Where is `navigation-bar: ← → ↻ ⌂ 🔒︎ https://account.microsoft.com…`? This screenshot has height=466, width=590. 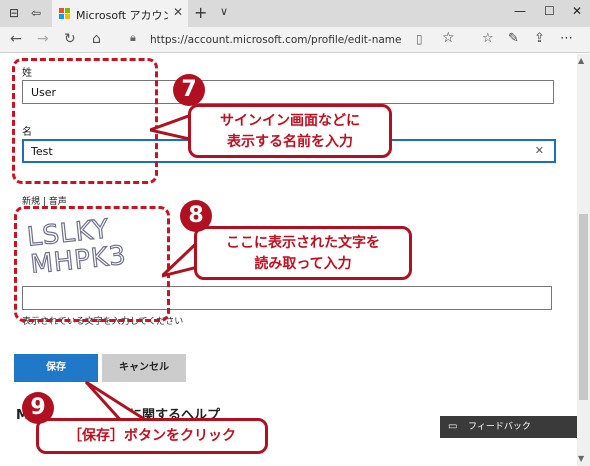
navigation-bar: ← → ↻ ⌂ 🔒︎ https://account.microsoft.com… is located at coordinates (295, 40).